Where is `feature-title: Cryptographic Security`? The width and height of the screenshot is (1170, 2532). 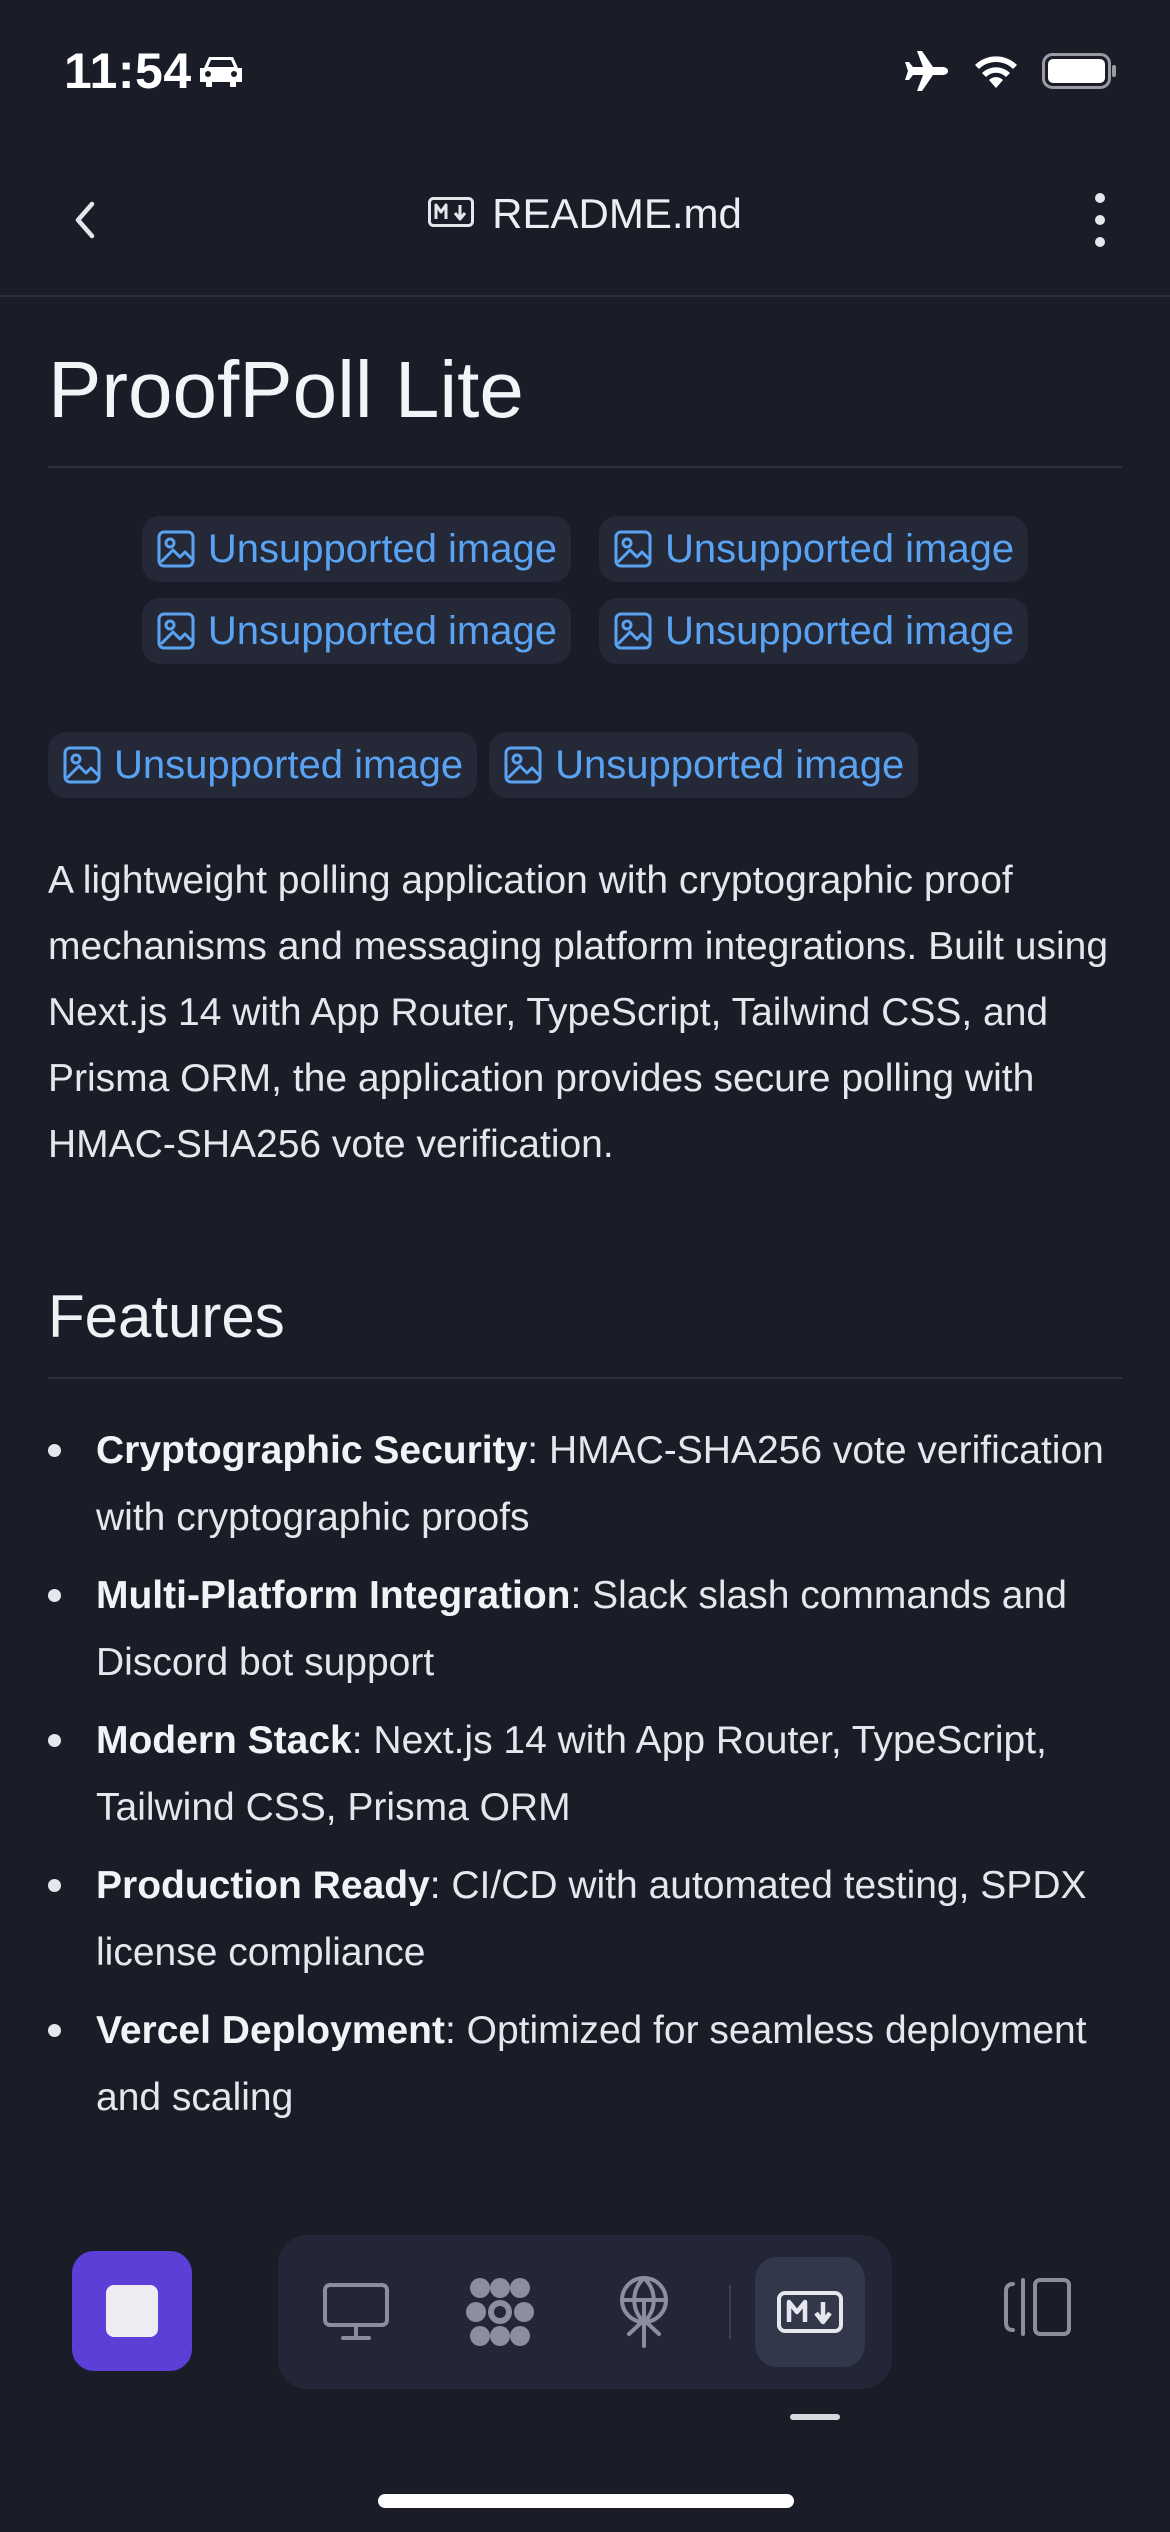
feature-title: Cryptographic Security is located at coordinates (312, 1450).